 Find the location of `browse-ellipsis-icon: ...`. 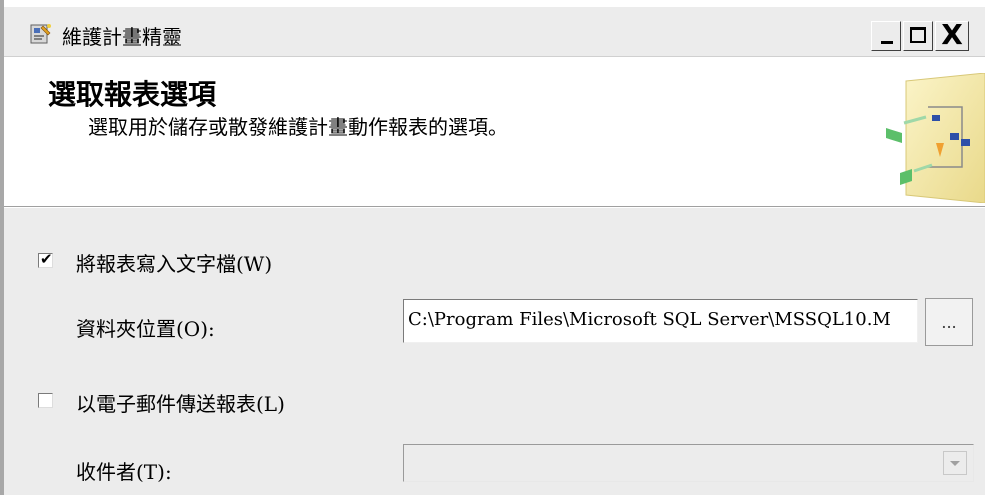

browse-ellipsis-icon: ... is located at coordinates (949, 322).